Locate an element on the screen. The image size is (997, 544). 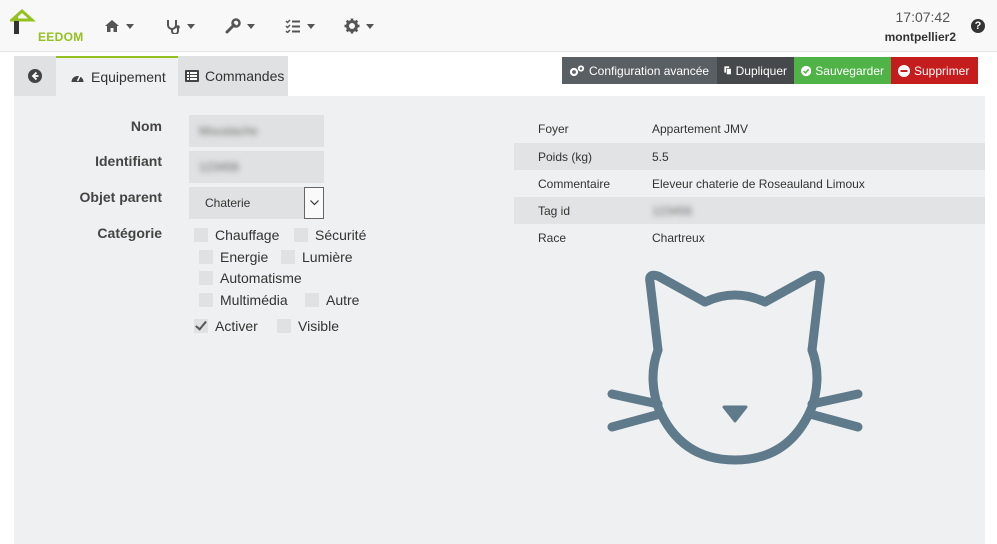
delete-button: Supprimer is located at coordinates (934, 70).